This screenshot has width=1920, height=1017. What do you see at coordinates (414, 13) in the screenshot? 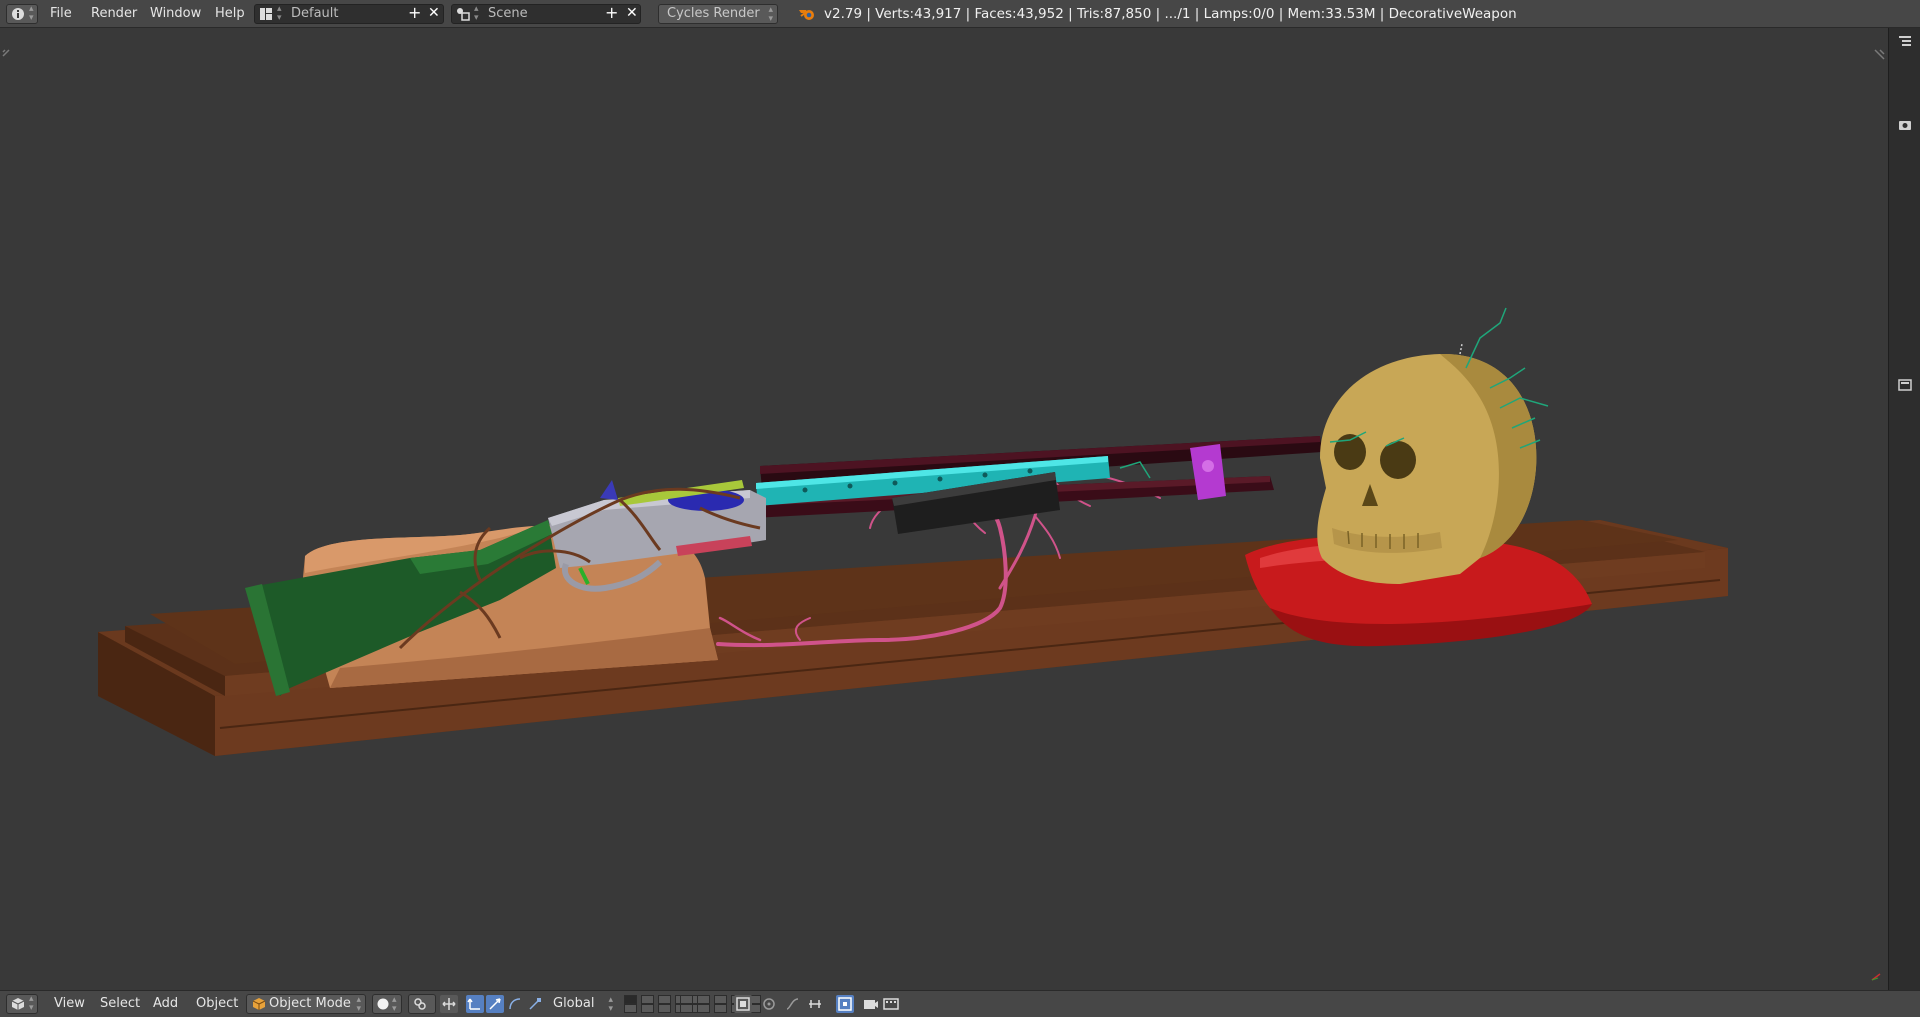
I see `add-screen-icon: +` at bounding box center [414, 13].